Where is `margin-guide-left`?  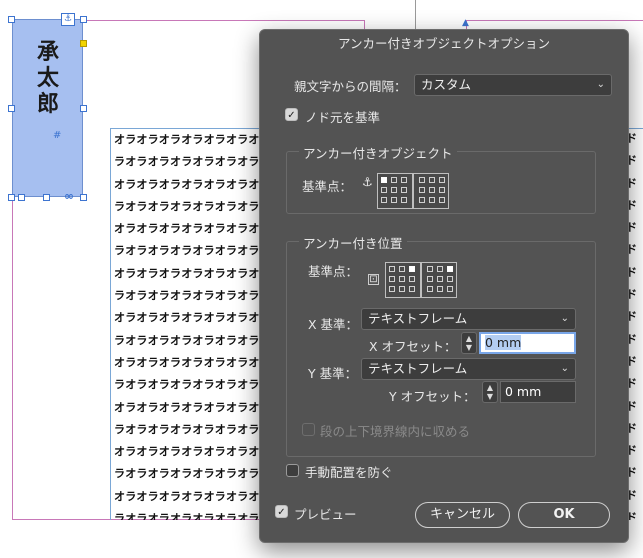
margin-guide-left is located at coordinates (12, 358).